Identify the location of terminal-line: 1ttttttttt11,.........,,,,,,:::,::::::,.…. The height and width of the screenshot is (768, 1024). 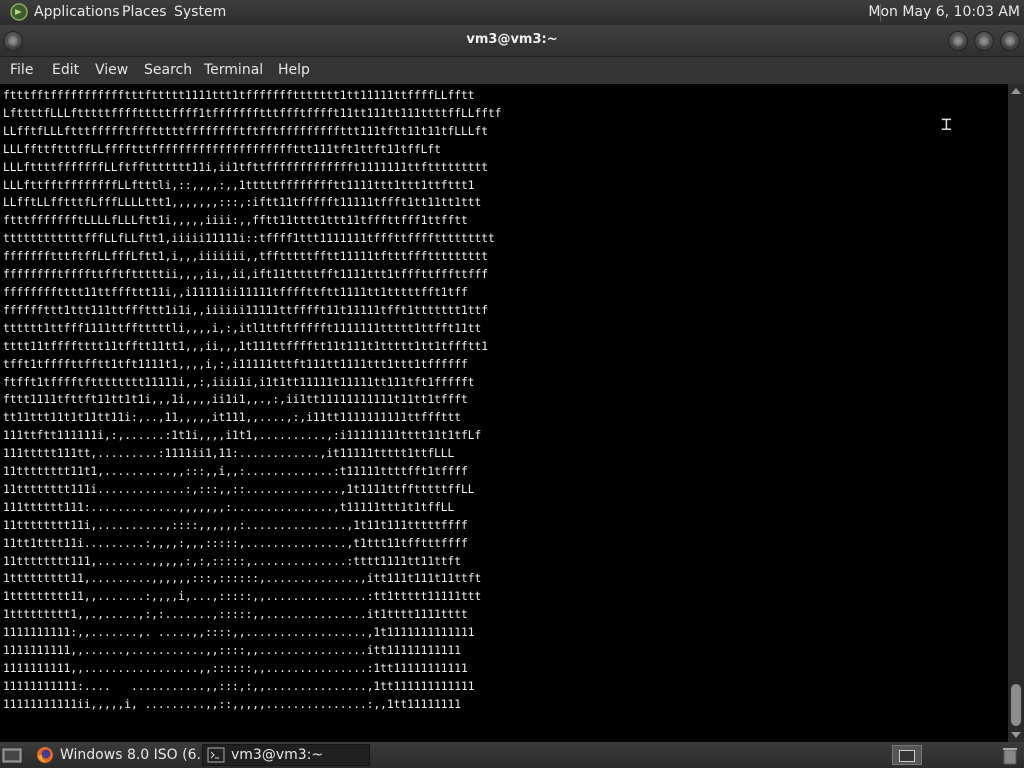
(242, 579).